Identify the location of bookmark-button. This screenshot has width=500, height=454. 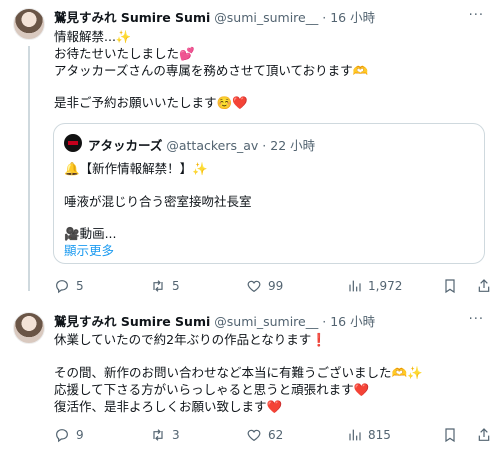
(450, 435).